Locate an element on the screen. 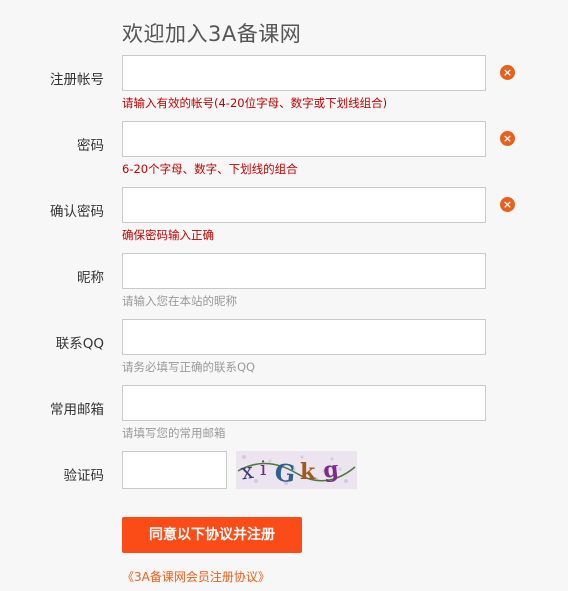 The width and height of the screenshot is (568, 591). qq-label: 联系QQ is located at coordinates (79, 344).